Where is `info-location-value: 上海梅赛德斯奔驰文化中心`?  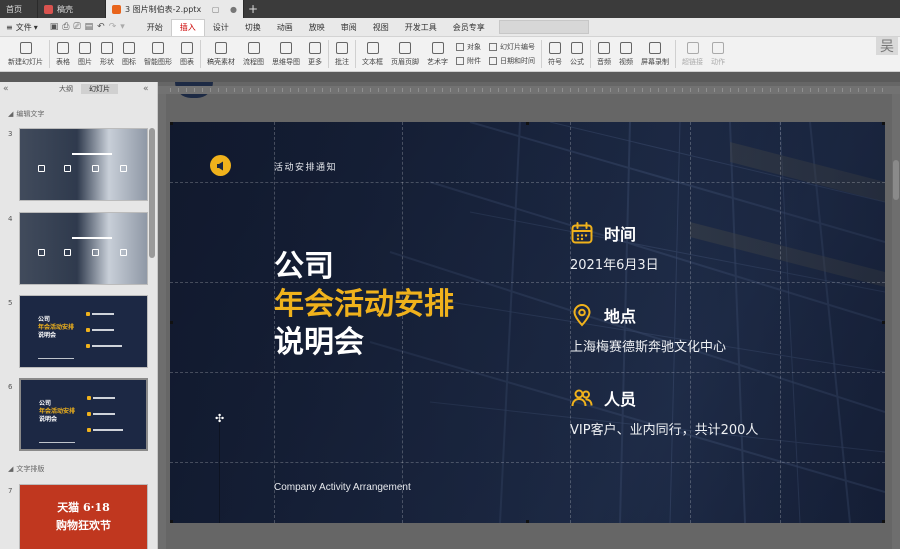
info-location-value: 上海梅赛德斯奔驰文化中心 is located at coordinates (648, 347).